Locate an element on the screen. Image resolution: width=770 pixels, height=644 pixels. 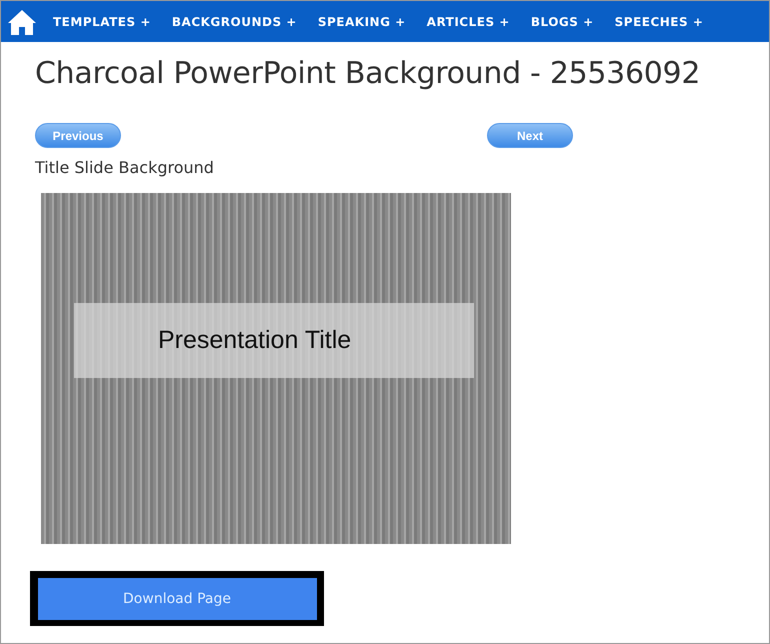
slide-title: Presentation Title is located at coordinates (274, 340).